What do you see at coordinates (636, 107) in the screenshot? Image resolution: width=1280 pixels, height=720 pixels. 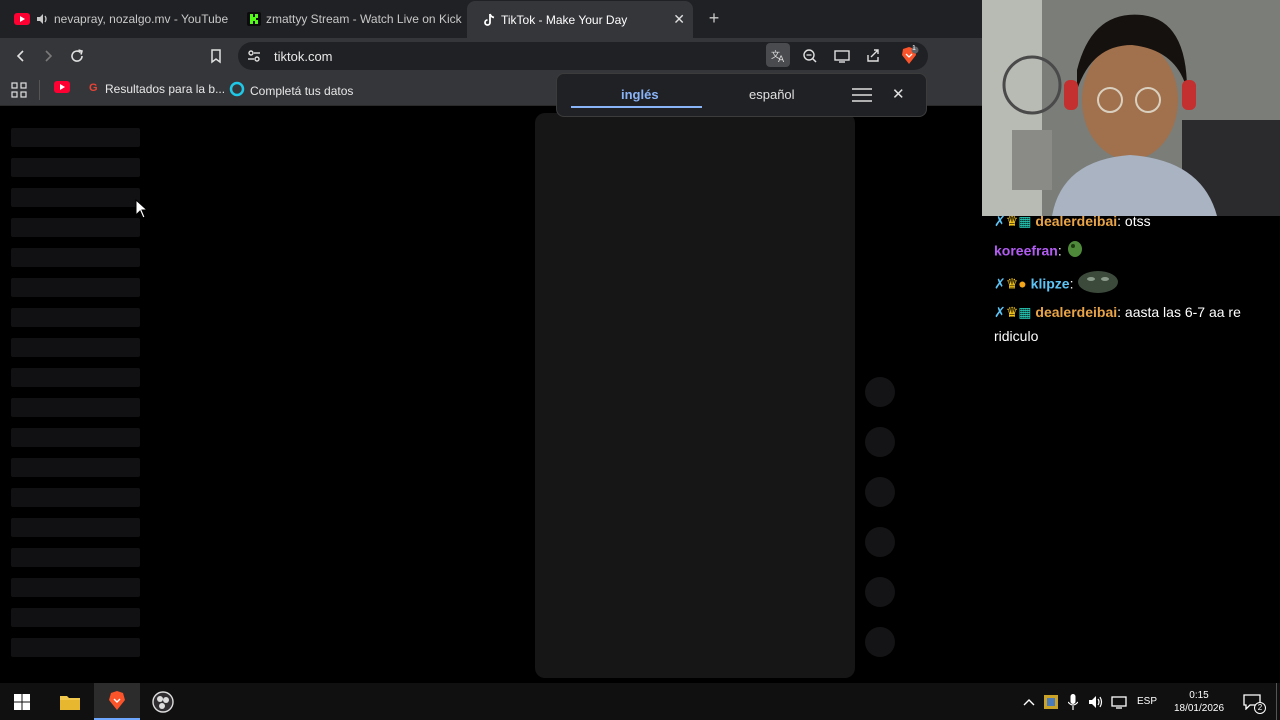 I see `active-tab-indicator` at bounding box center [636, 107].